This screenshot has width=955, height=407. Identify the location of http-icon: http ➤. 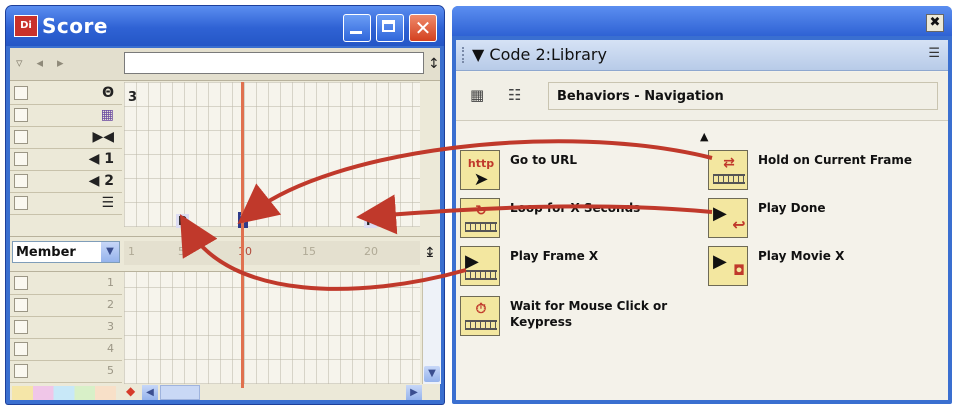
(480, 170).